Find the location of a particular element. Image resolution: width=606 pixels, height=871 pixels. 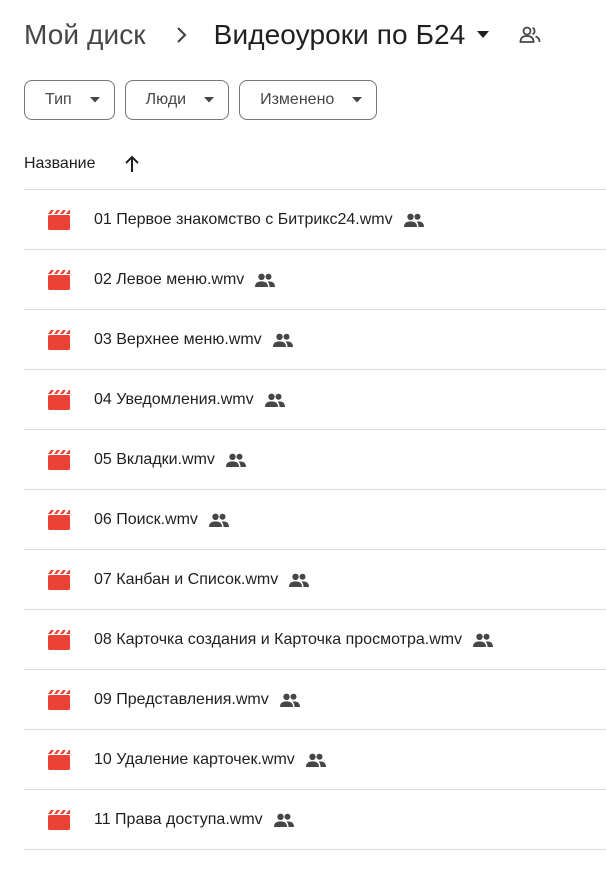

column-header-name: Название is located at coordinates (82, 164).